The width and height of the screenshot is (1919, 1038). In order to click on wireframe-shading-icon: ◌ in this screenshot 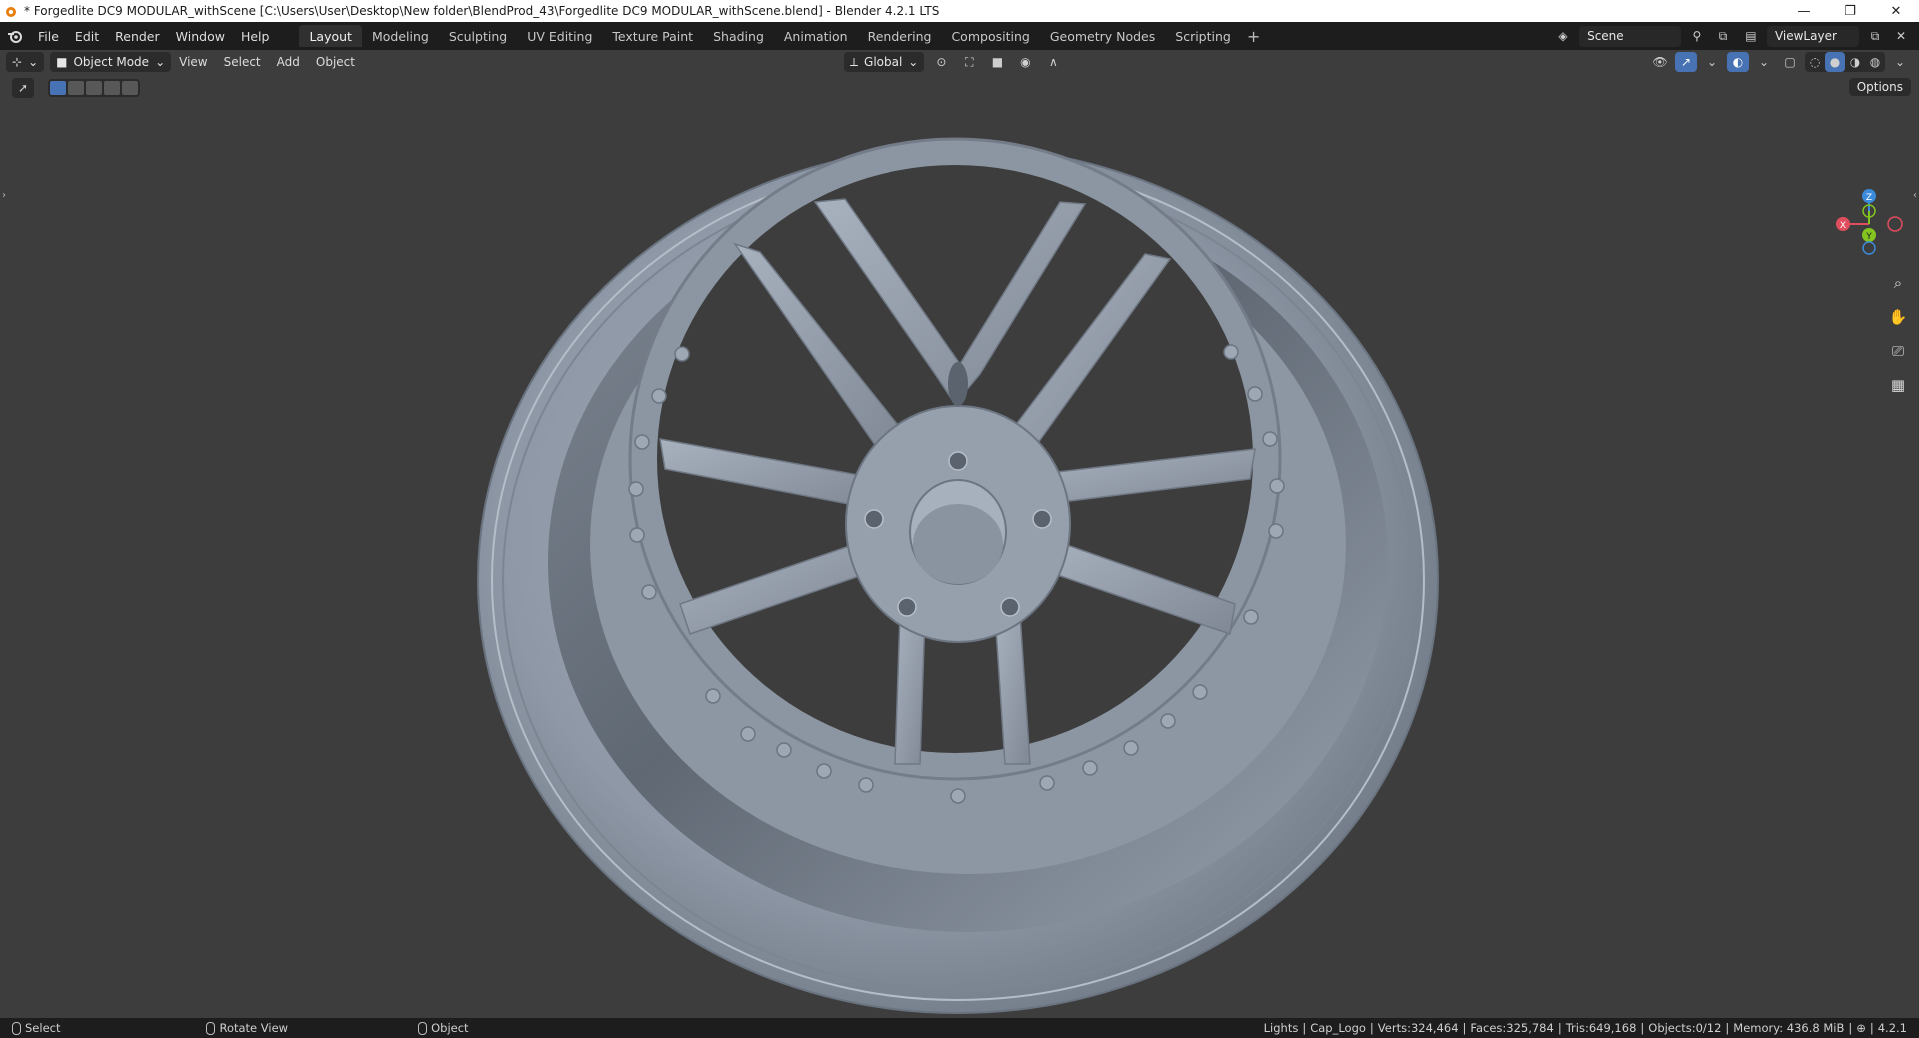, I will do `click(1815, 62)`.